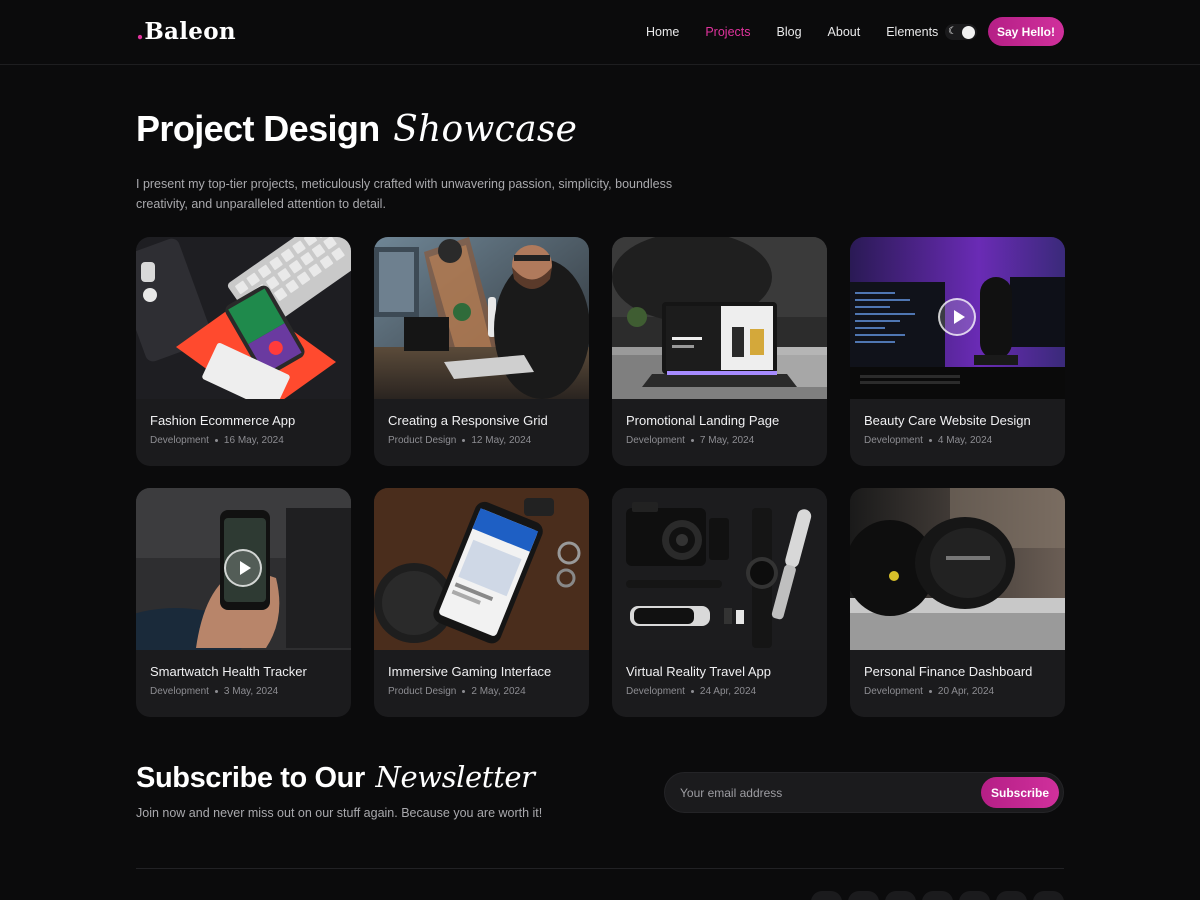  Describe the element at coordinates (250, 778) in the screenshot. I see `newsletter-title-main: Subscribe to Our` at that location.